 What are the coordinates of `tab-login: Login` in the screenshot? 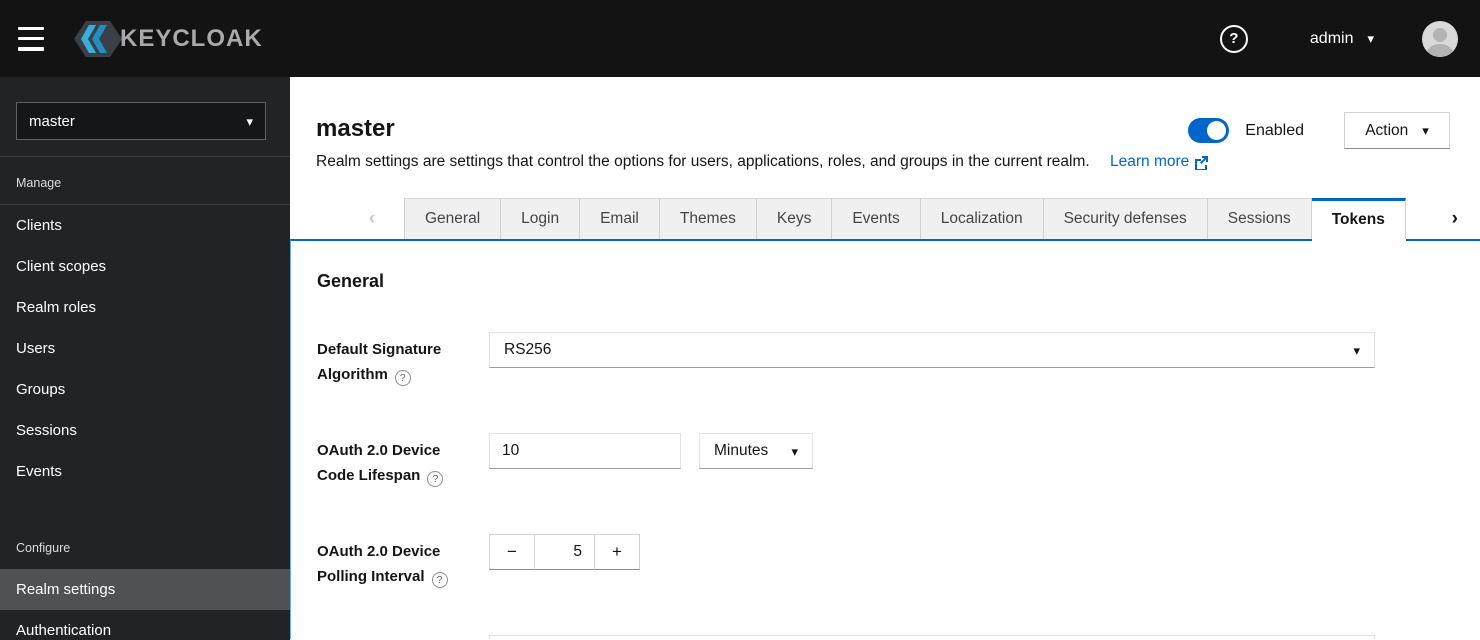 It's located at (541, 218).